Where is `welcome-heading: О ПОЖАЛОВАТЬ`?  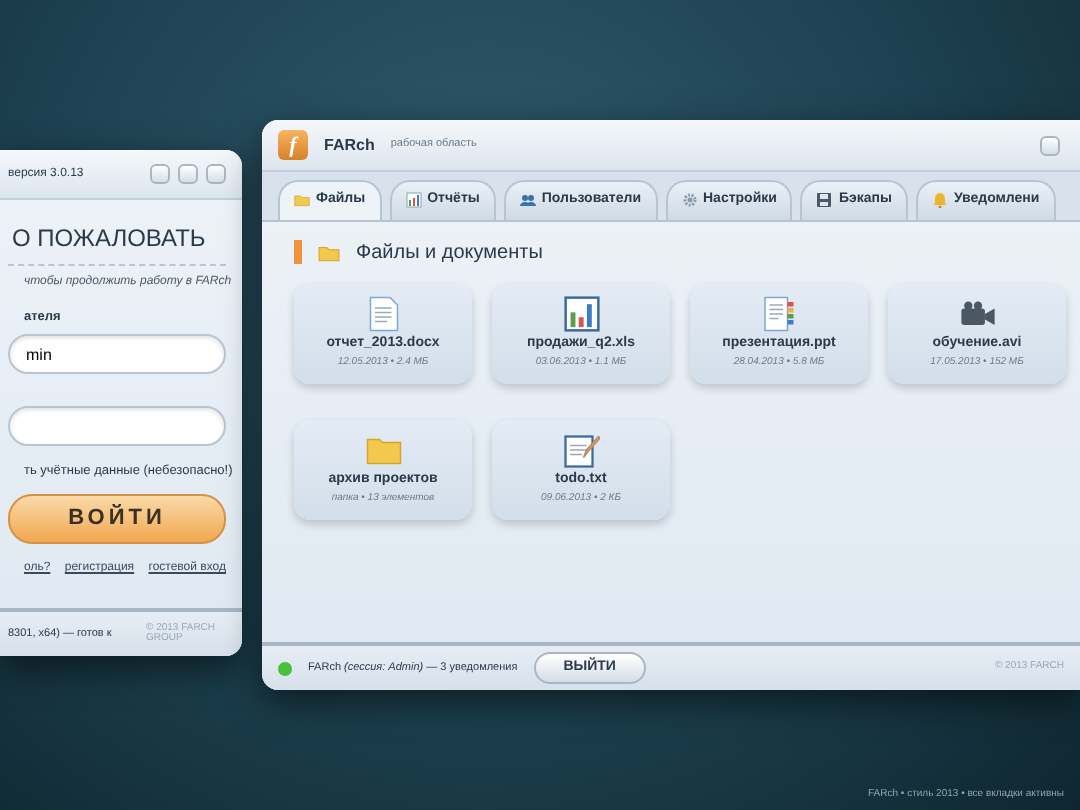 welcome-heading: О ПОЖАЛОВАТЬ is located at coordinates (117, 241).